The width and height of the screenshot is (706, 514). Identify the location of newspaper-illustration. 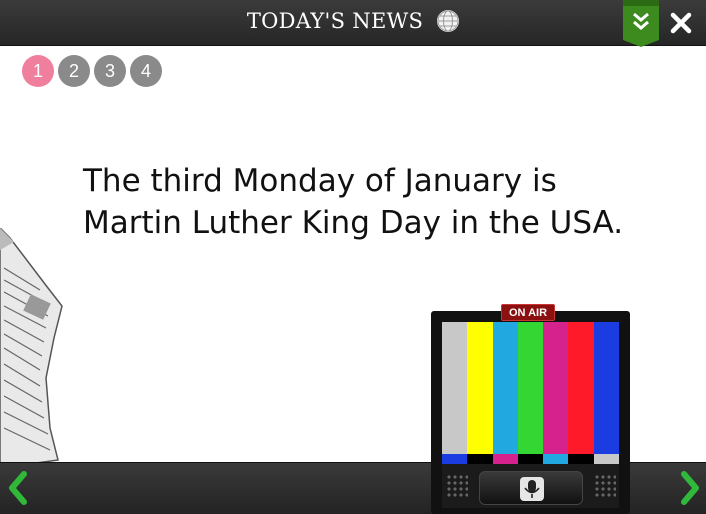
(31, 348).